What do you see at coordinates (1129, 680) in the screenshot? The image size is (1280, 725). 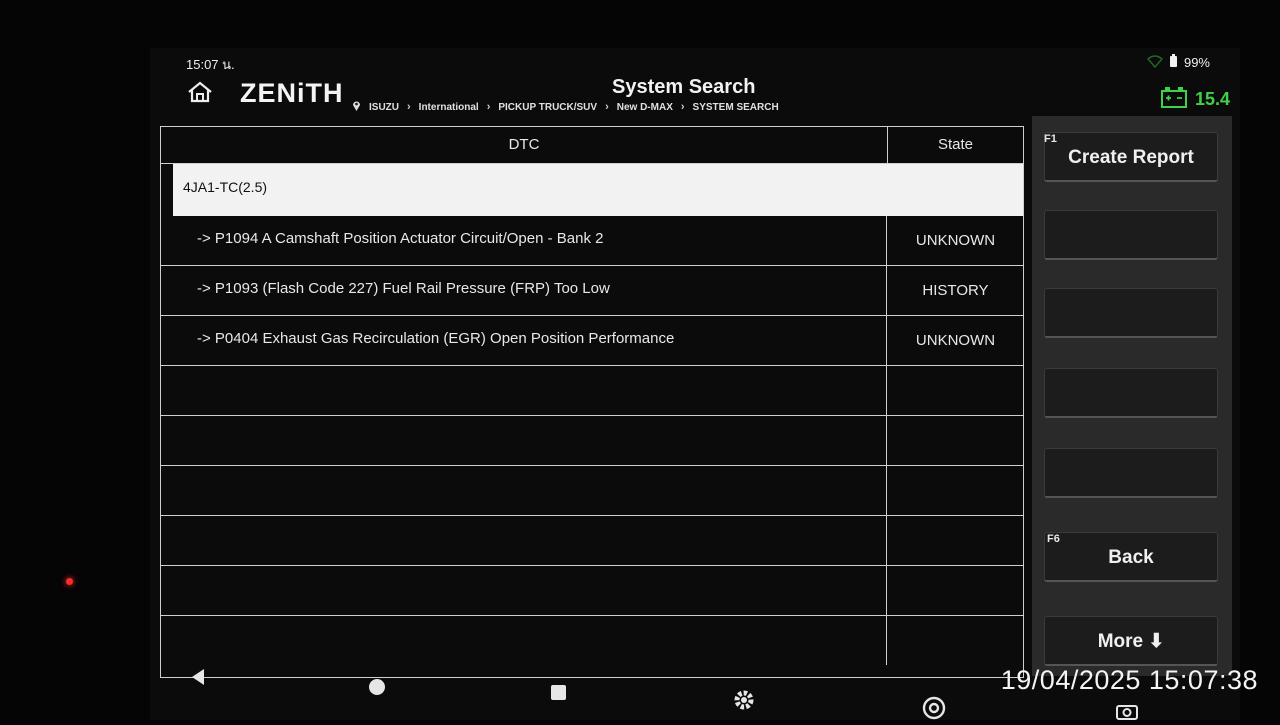 I see `photo-timestamp: 19/04/2025 15:07:38` at bounding box center [1129, 680].